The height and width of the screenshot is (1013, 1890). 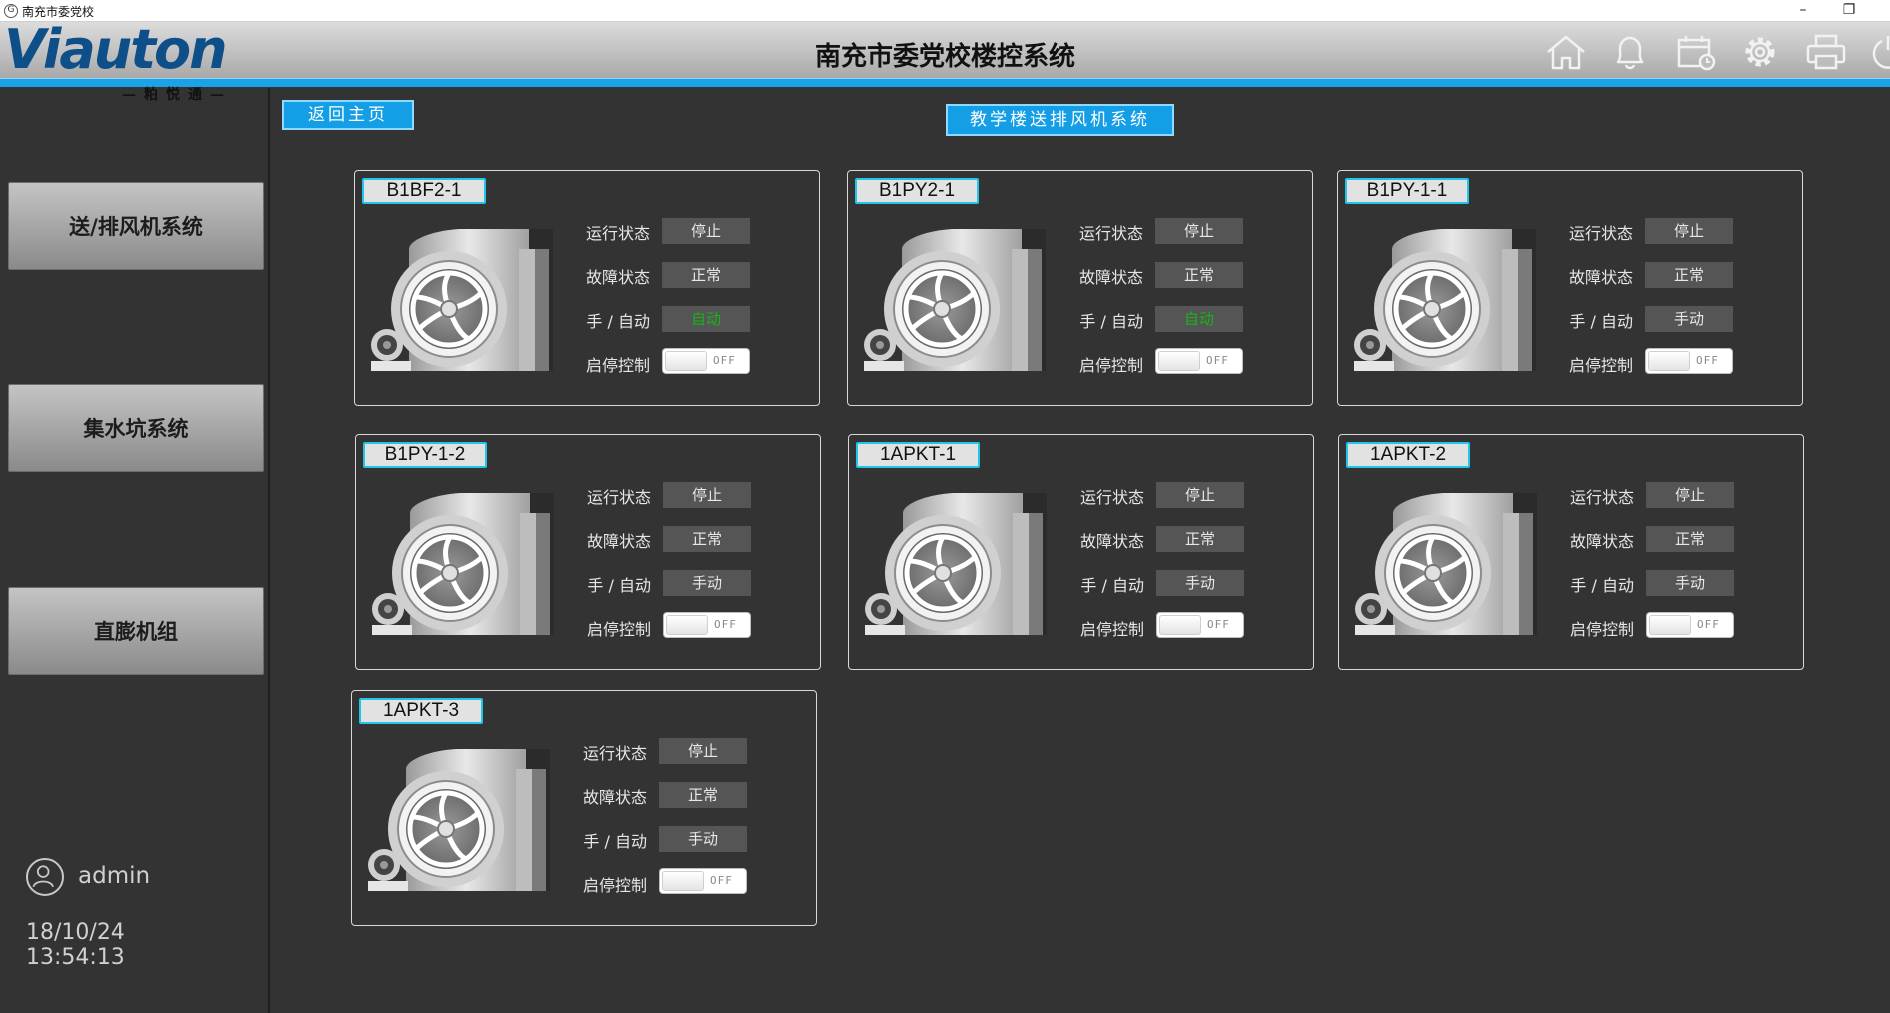 I want to click on back-home-button: 返回主页, so click(x=348, y=115).